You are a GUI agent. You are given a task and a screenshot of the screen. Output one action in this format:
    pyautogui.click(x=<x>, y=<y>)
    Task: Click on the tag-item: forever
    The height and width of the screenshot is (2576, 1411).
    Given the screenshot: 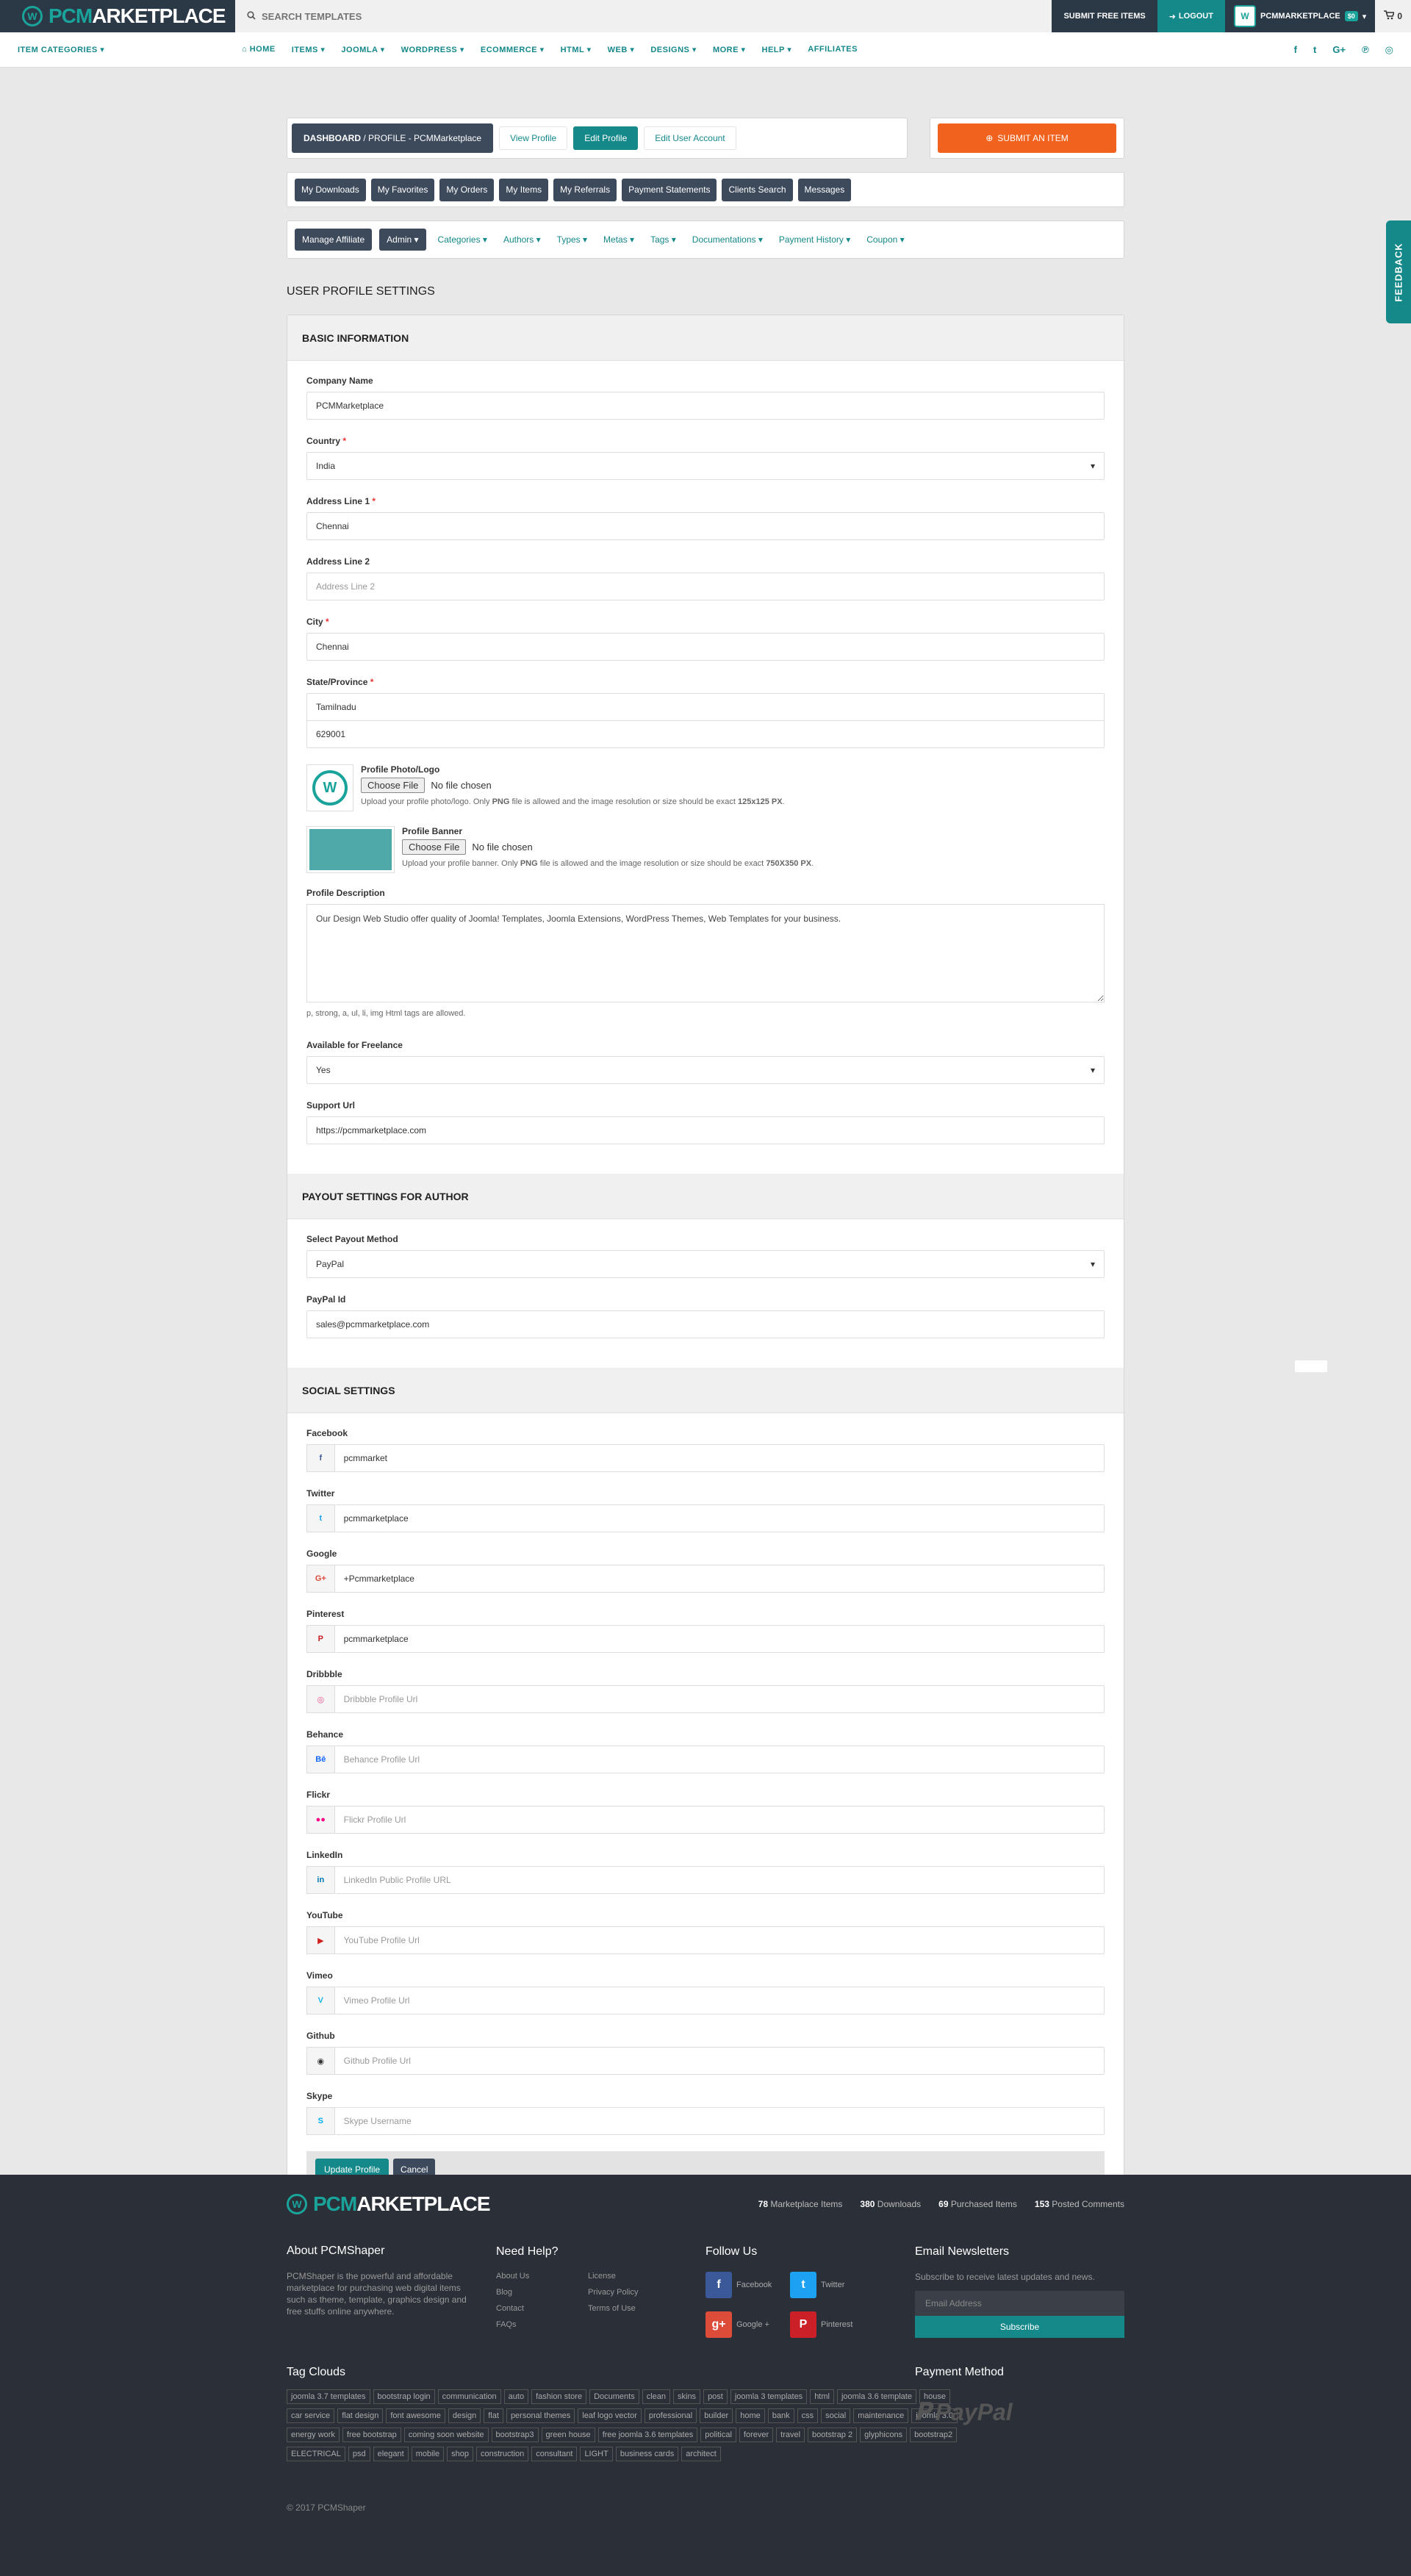 What is the action you would take?
    pyautogui.click(x=756, y=2435)
    